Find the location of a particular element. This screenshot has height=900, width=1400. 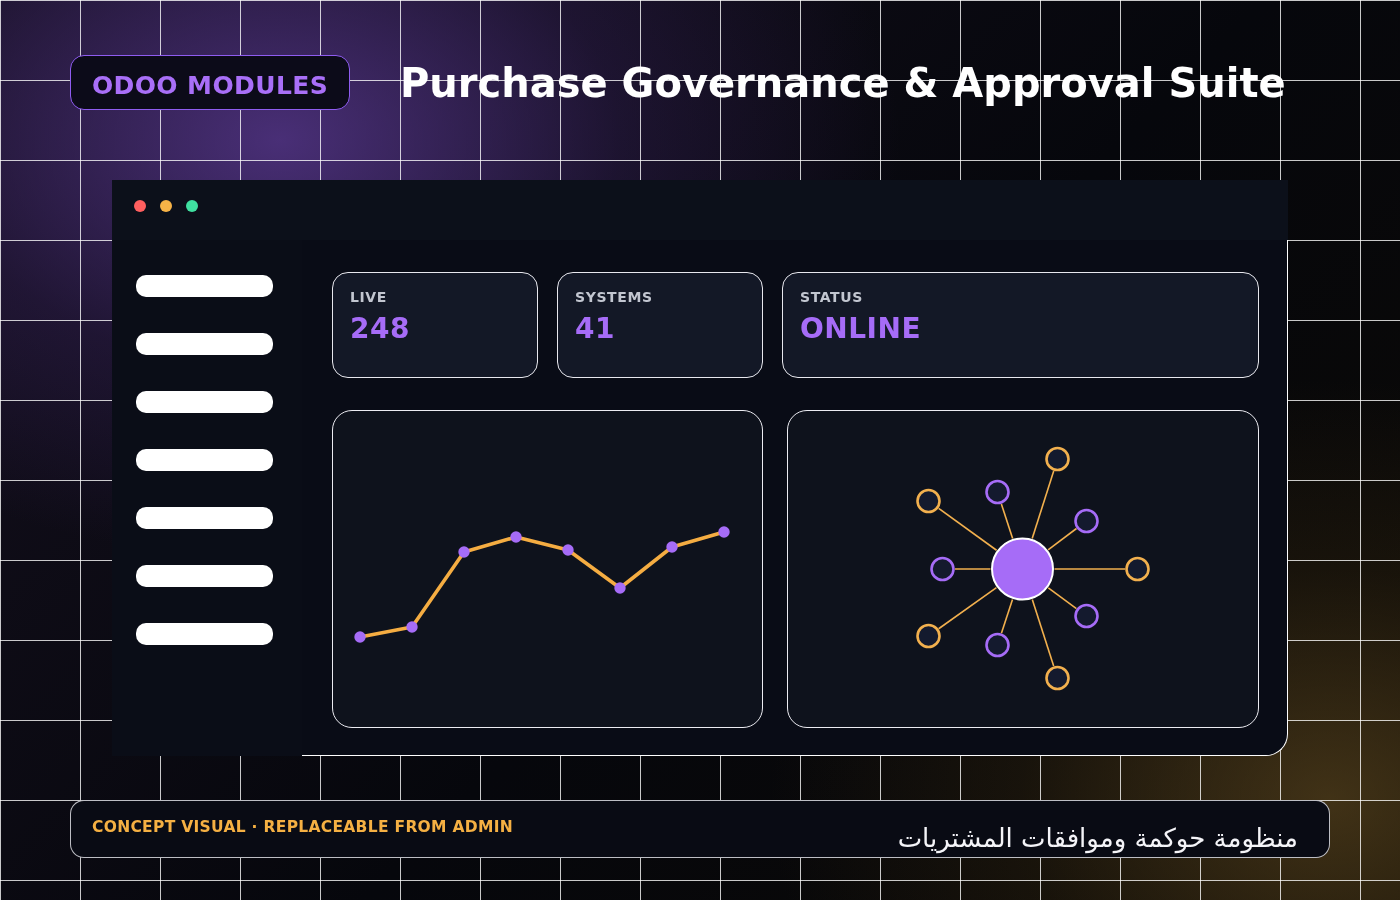

stat-value: 248 is located at coordinates (380, 329).